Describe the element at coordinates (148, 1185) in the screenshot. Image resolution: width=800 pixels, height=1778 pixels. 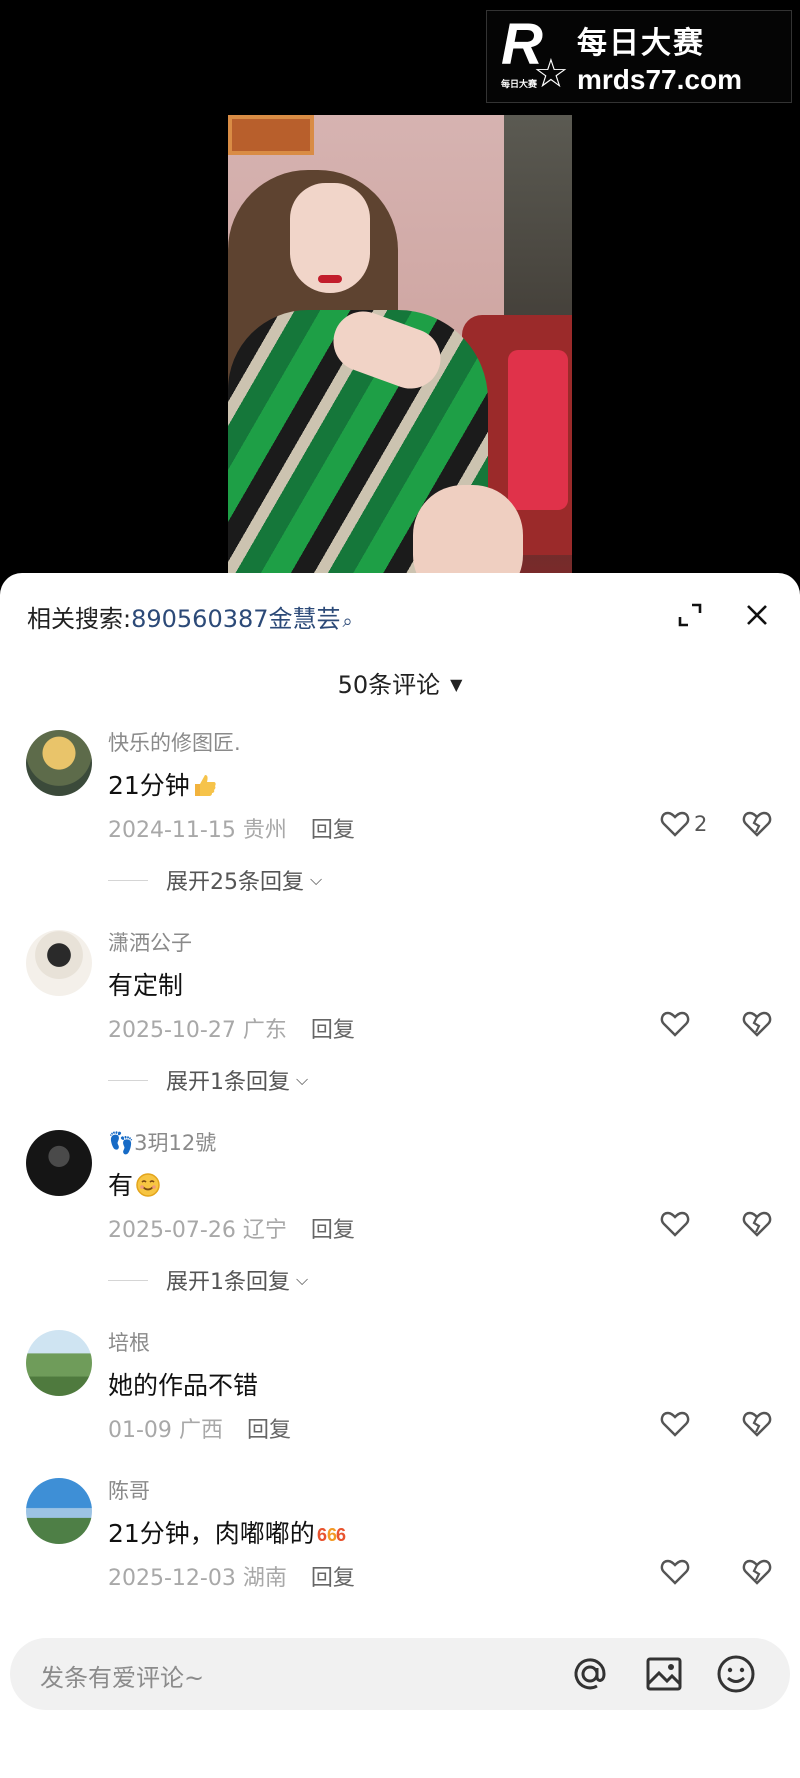
I see `smile-icon` at that location.